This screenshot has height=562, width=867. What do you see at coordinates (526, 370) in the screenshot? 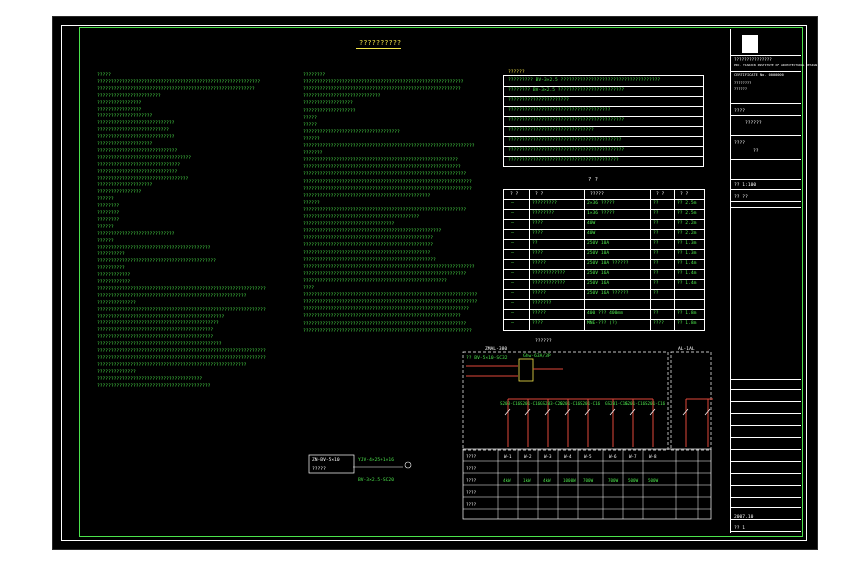
I see `meter-box` at bounding box center [526, 370].